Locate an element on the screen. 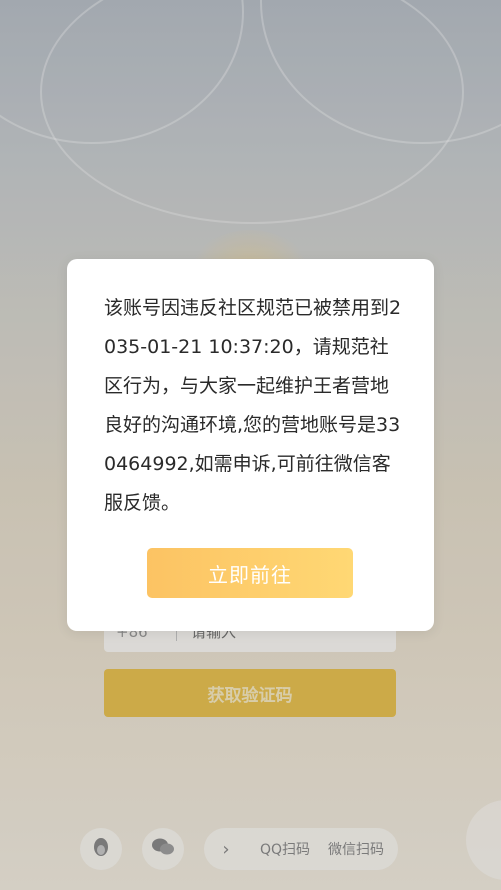  go-now-button: 立即前往 is located at coordinates (250, 573).